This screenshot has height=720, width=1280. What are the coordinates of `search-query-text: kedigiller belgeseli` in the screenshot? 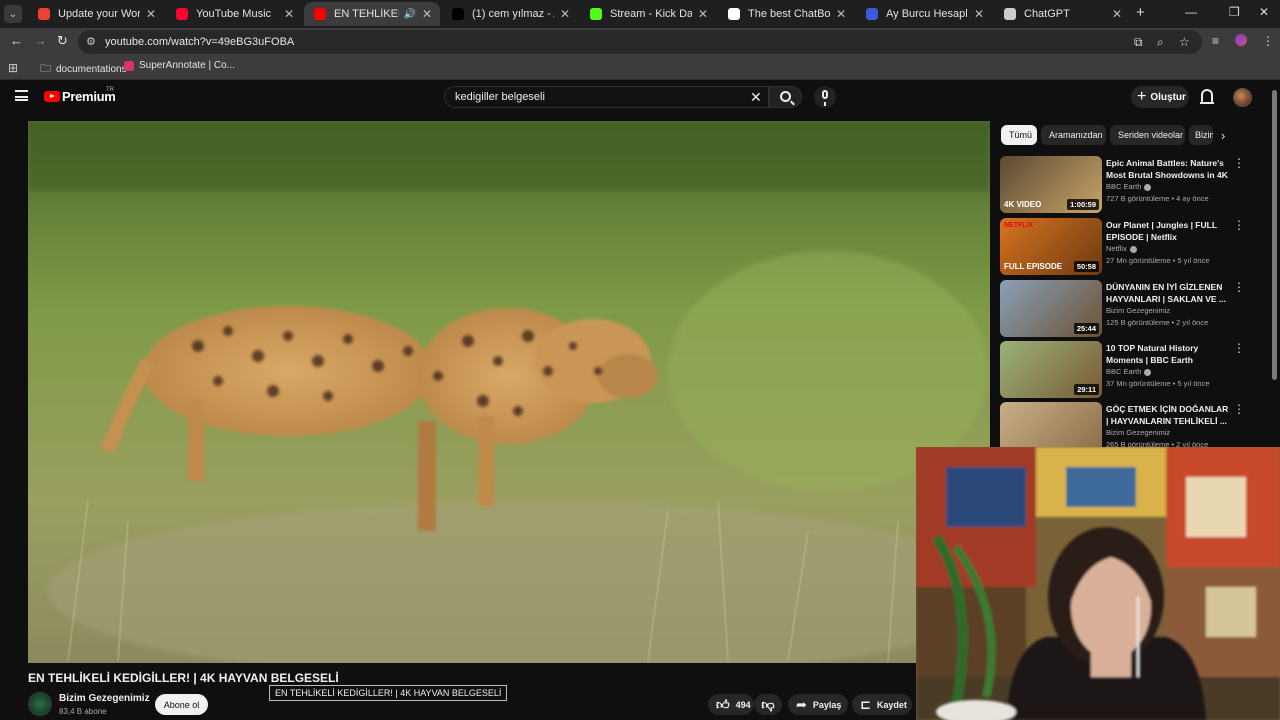 It's located at (500, 97).